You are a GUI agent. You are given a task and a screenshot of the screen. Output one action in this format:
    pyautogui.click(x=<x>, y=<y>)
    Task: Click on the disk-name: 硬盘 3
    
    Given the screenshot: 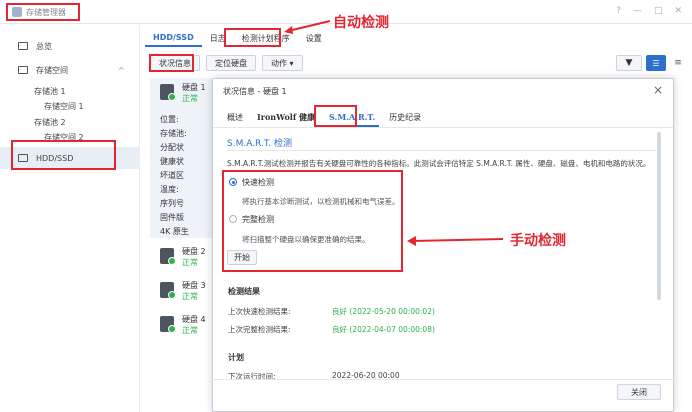 What is the action you would take?
    pyautogui.click(x=194, y=285)
    